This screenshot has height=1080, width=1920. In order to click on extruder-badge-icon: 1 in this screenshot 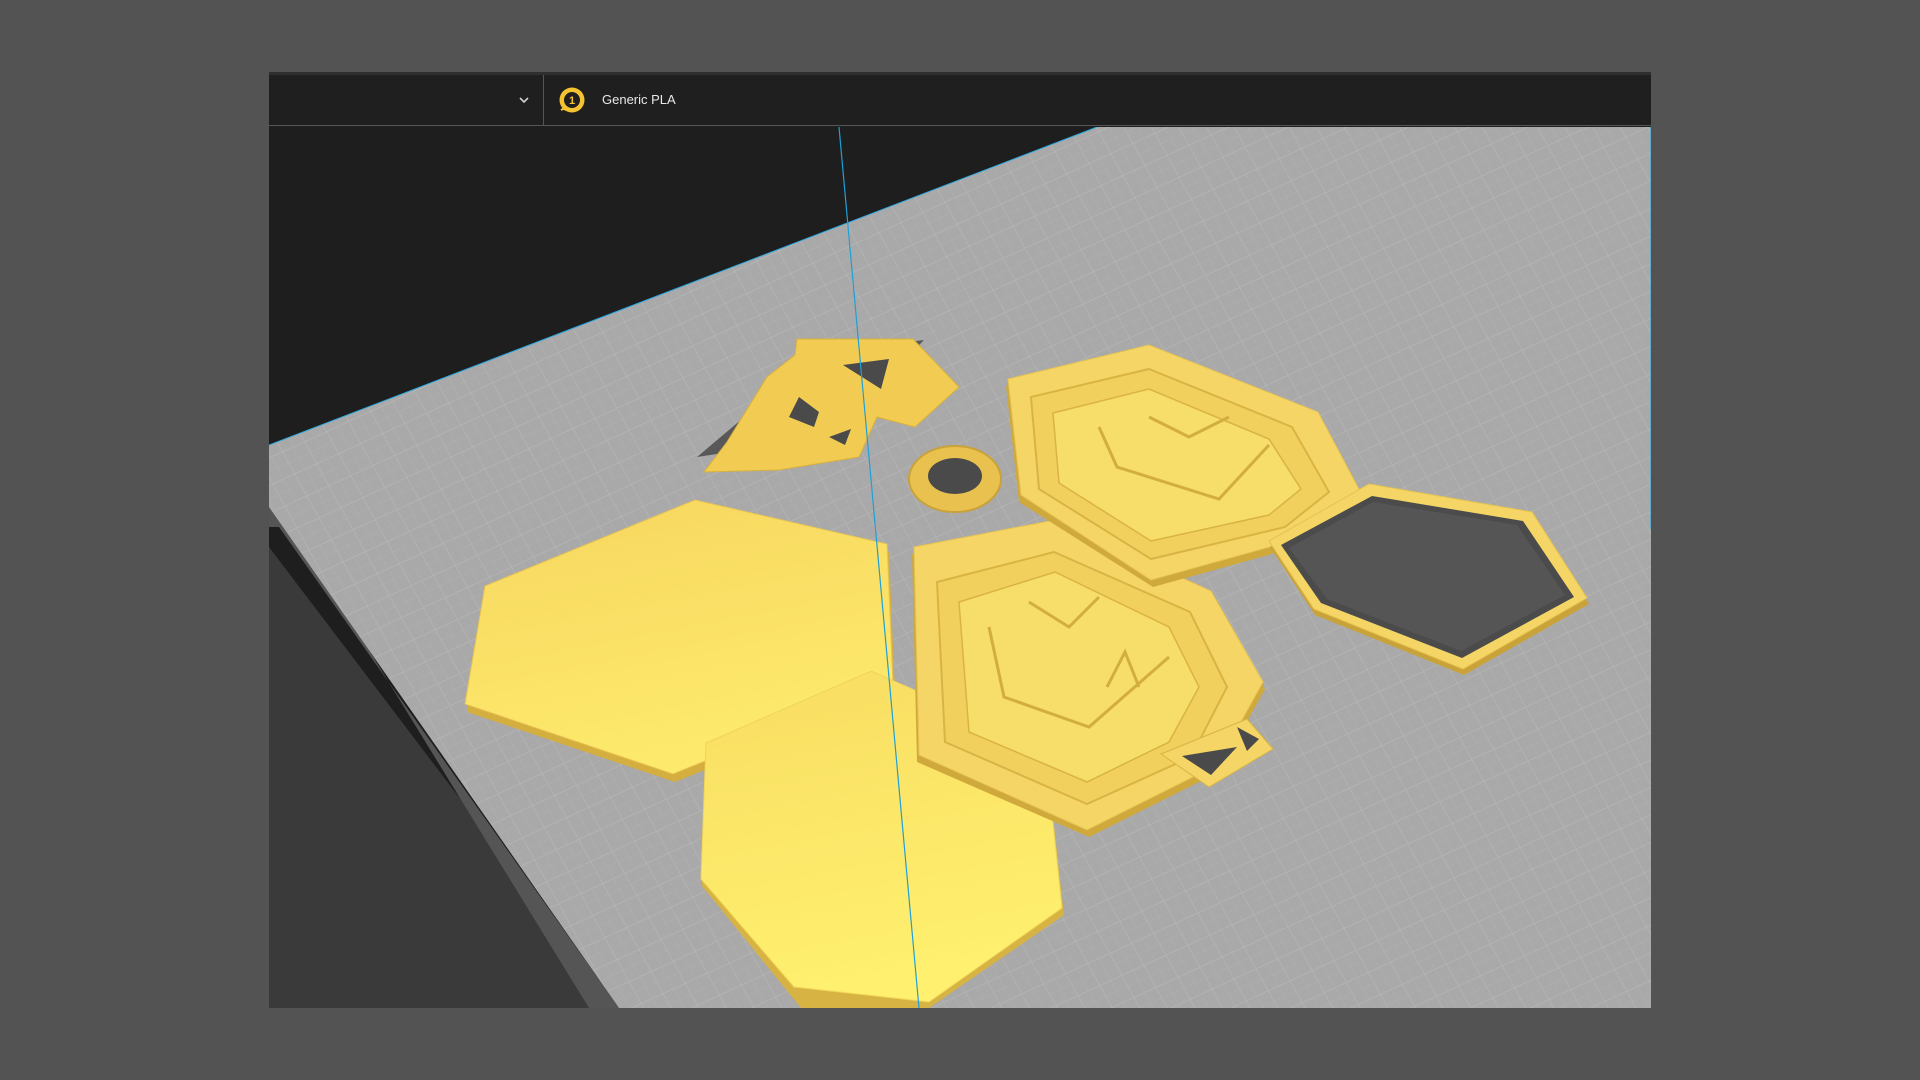, I will do `click(572, 100)`.